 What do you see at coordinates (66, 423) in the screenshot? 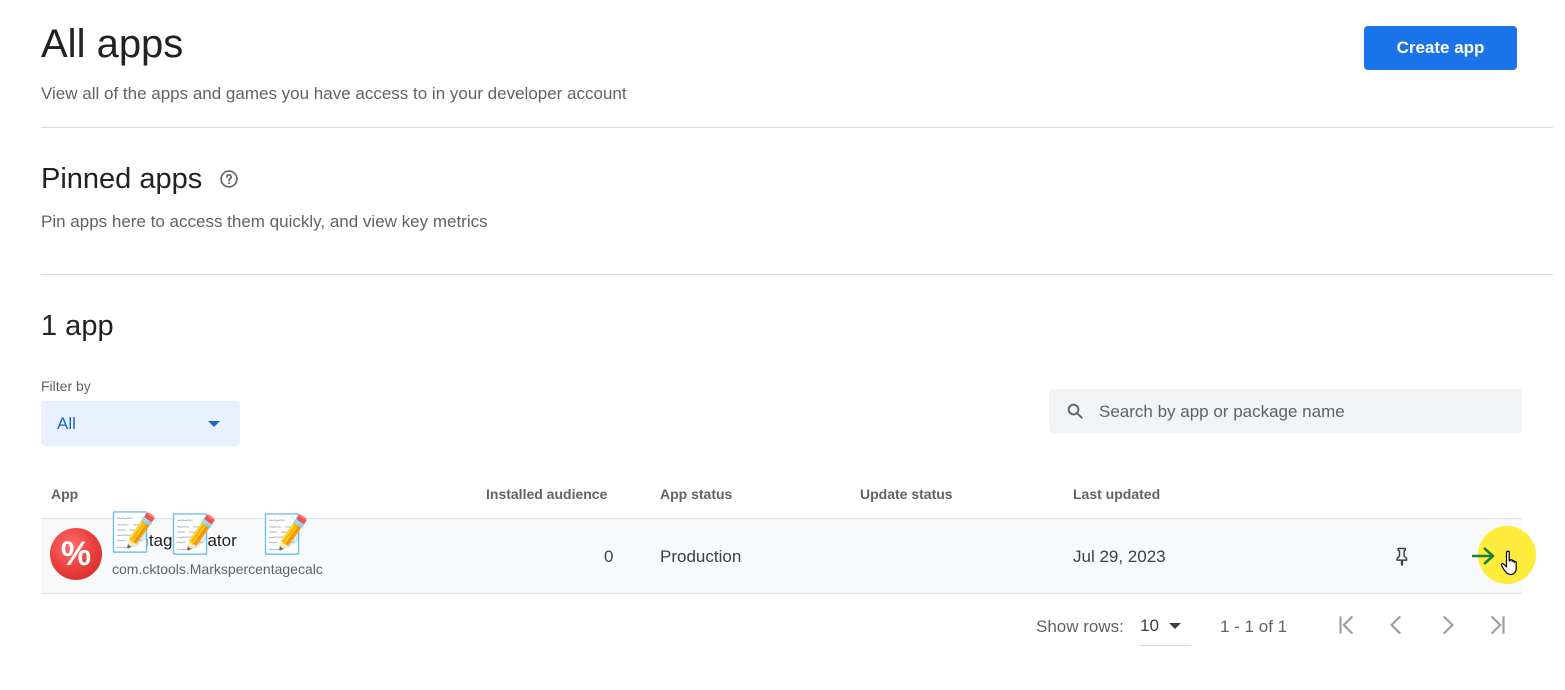
I see `filter-value: All` at bounding box center [66, 423].